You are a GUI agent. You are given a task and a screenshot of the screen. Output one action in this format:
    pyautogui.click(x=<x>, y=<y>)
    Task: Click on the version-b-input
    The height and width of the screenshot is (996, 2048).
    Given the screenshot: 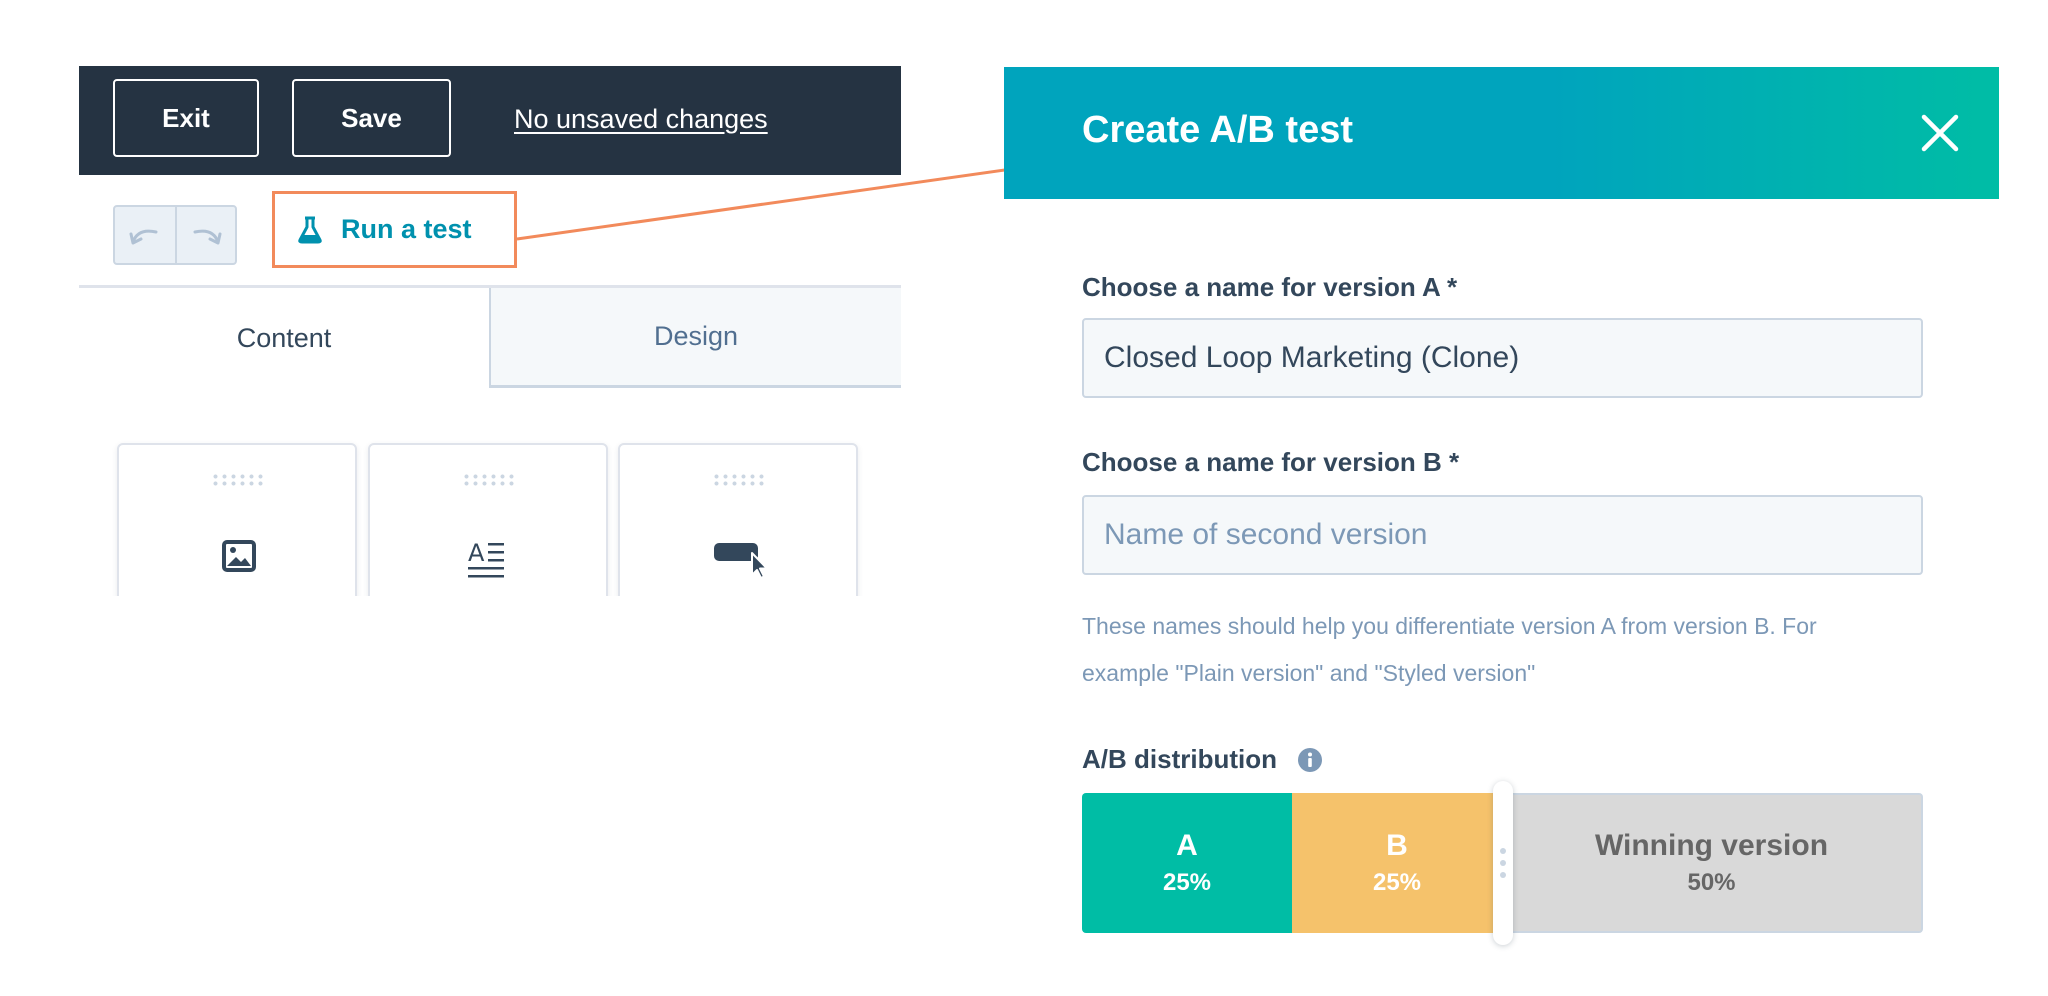 What is the action you would take?
    pyautogui.click(x=1502, y=535)
    